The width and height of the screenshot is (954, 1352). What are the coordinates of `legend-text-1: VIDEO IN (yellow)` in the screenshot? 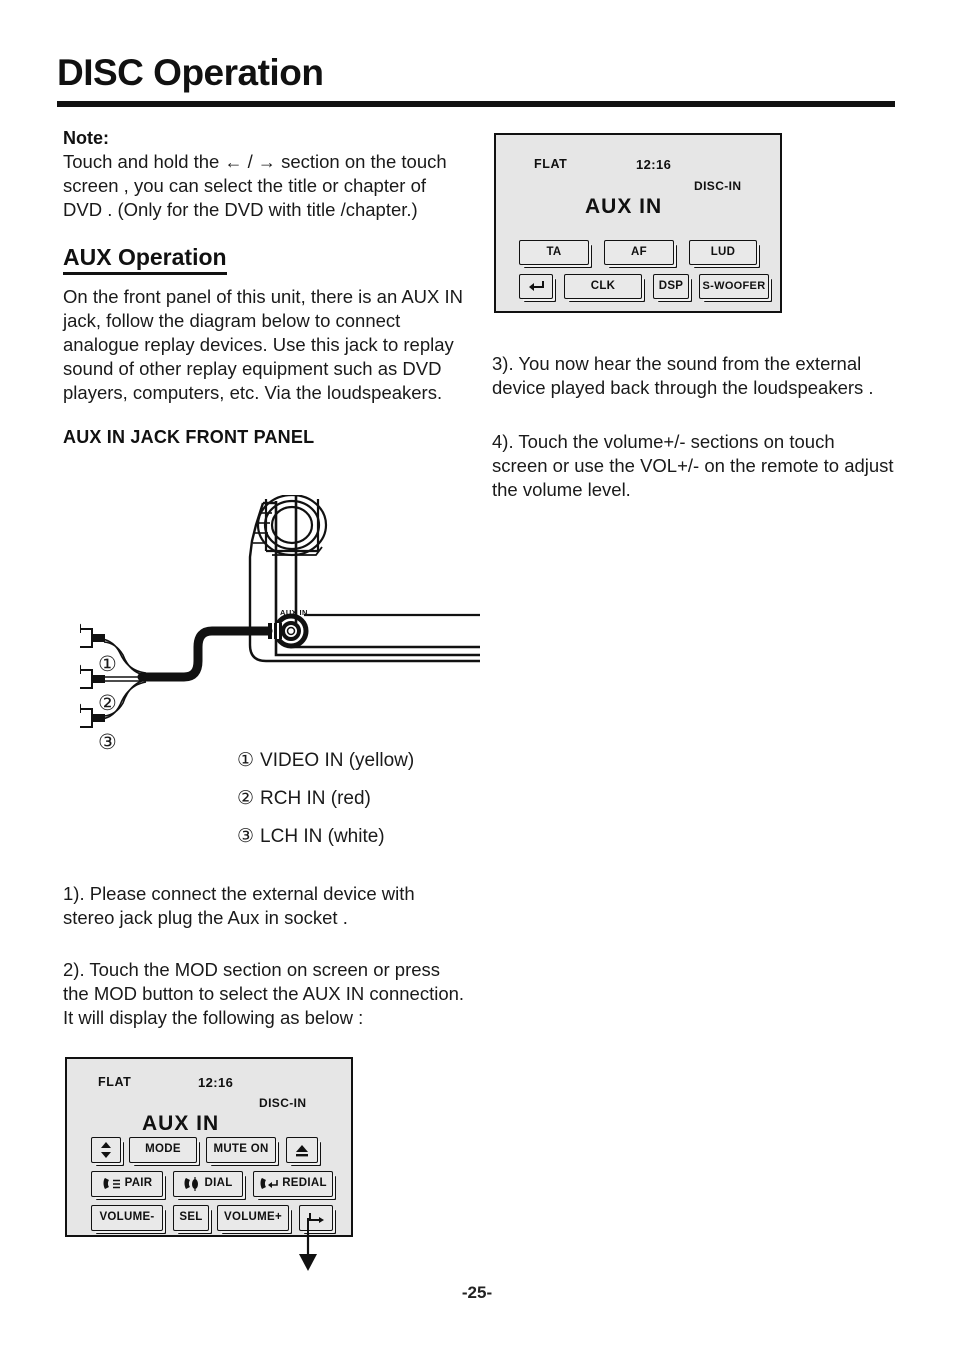 It's located at (337, 760).